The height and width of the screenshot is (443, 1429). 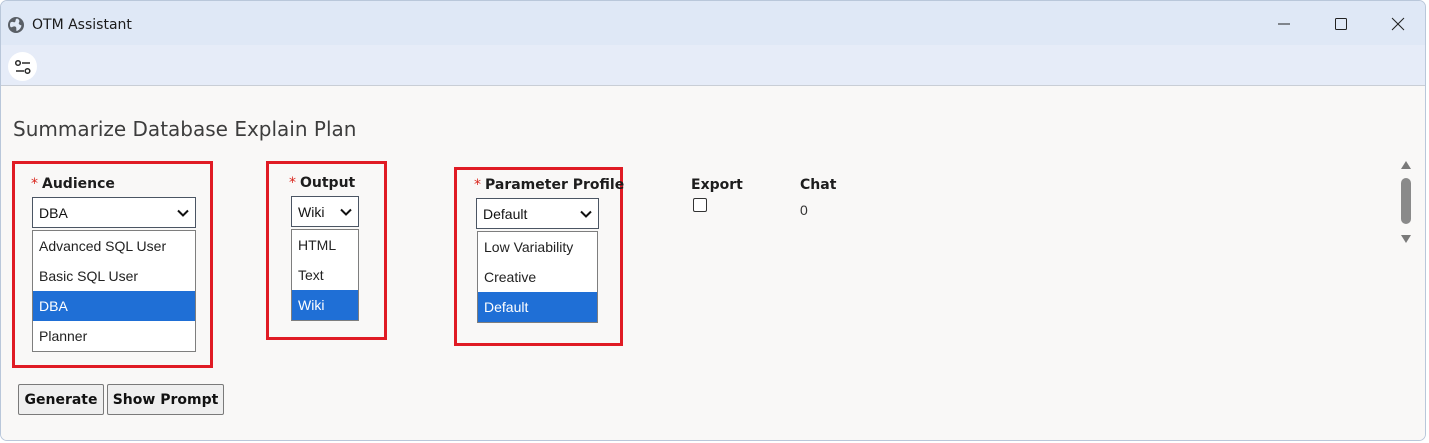 What do you see at coordinates (1406, 165) in the screenshot?
I see `scroll-up-arrow-icon` at bounding box center [1406, 165].